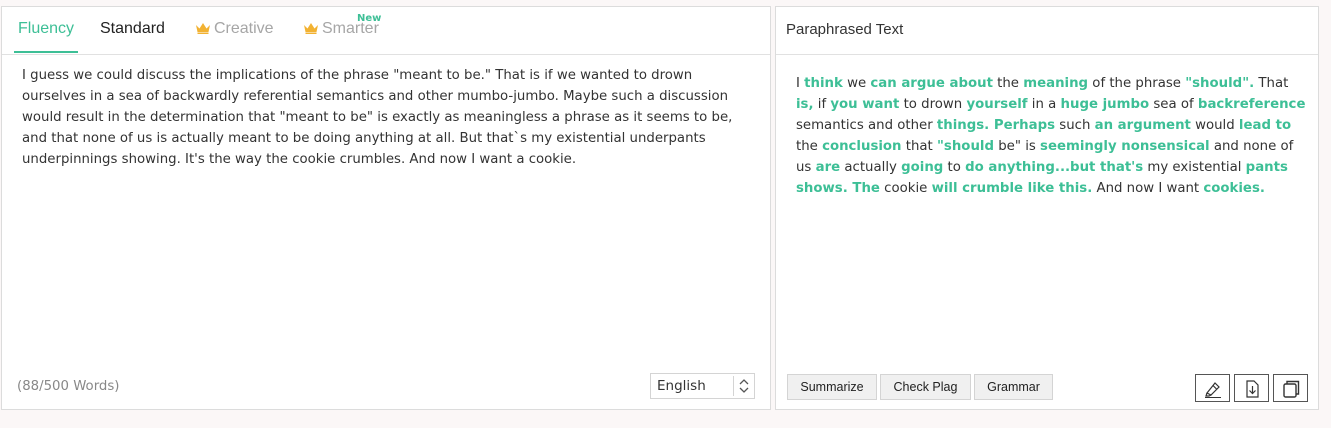 The image size is (1331, 428). What do you see at coordinates (845, 29) in the screenshot?
I see `output-title: Paraphrased Text` at bounding box center [845, 29].